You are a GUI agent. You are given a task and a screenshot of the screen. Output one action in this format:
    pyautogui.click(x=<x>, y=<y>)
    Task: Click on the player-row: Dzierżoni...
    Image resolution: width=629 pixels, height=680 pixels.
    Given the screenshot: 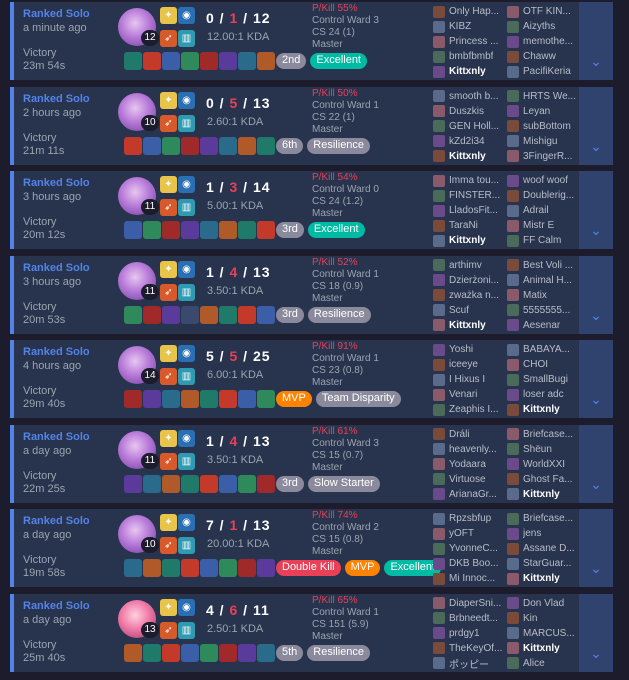 What is the action you would take?
    pyautogui.click(x=470, y=280)
    